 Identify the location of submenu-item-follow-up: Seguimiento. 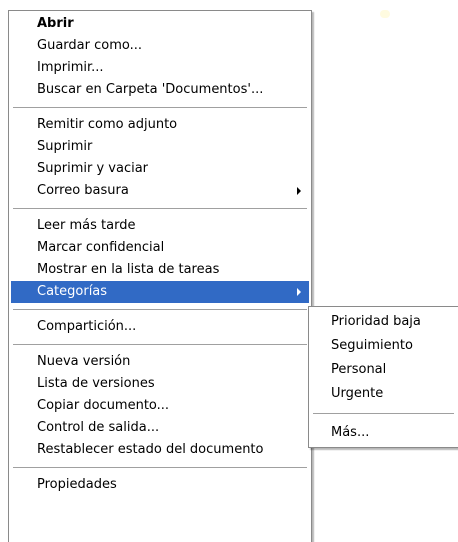
(383, 346).